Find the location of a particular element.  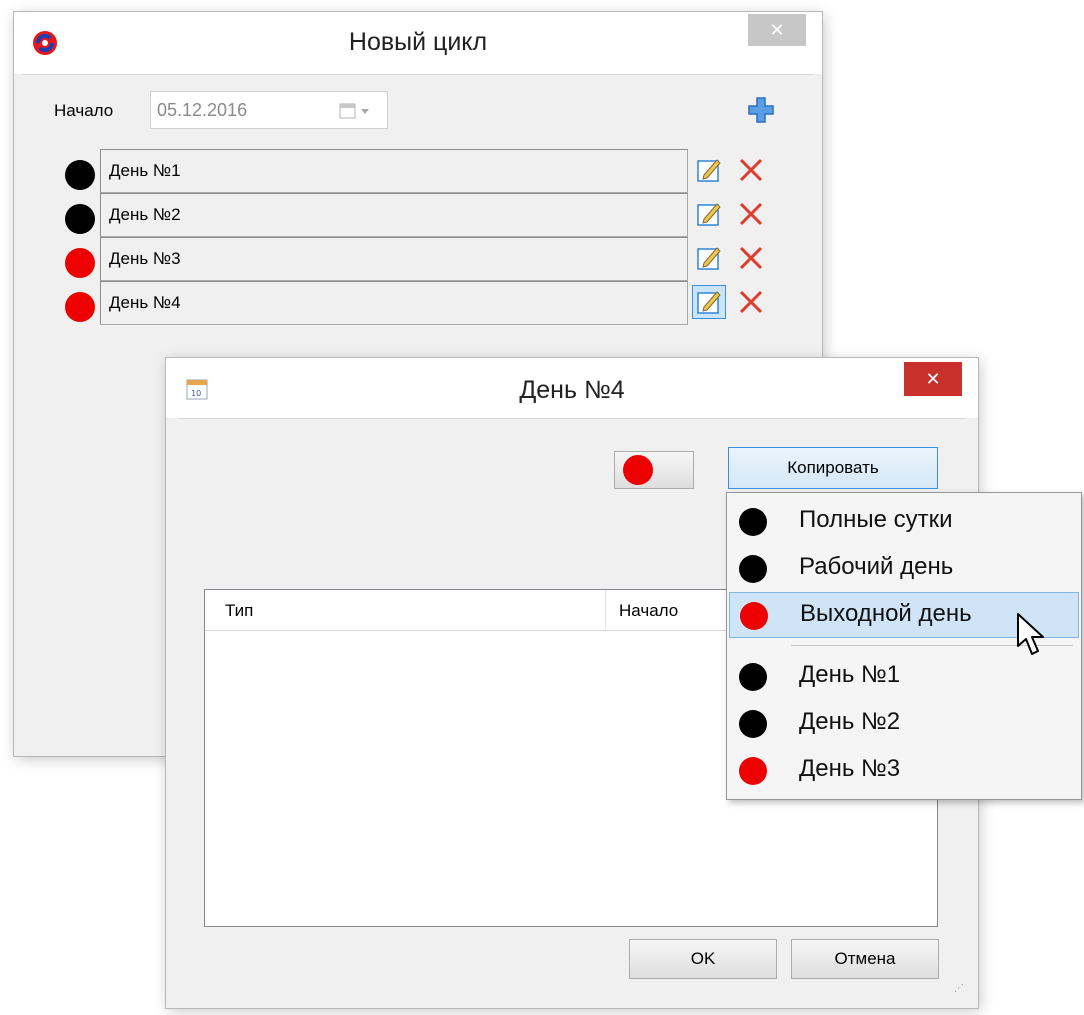

menu-item-label: День №3 is located at coordinates (850, 768).